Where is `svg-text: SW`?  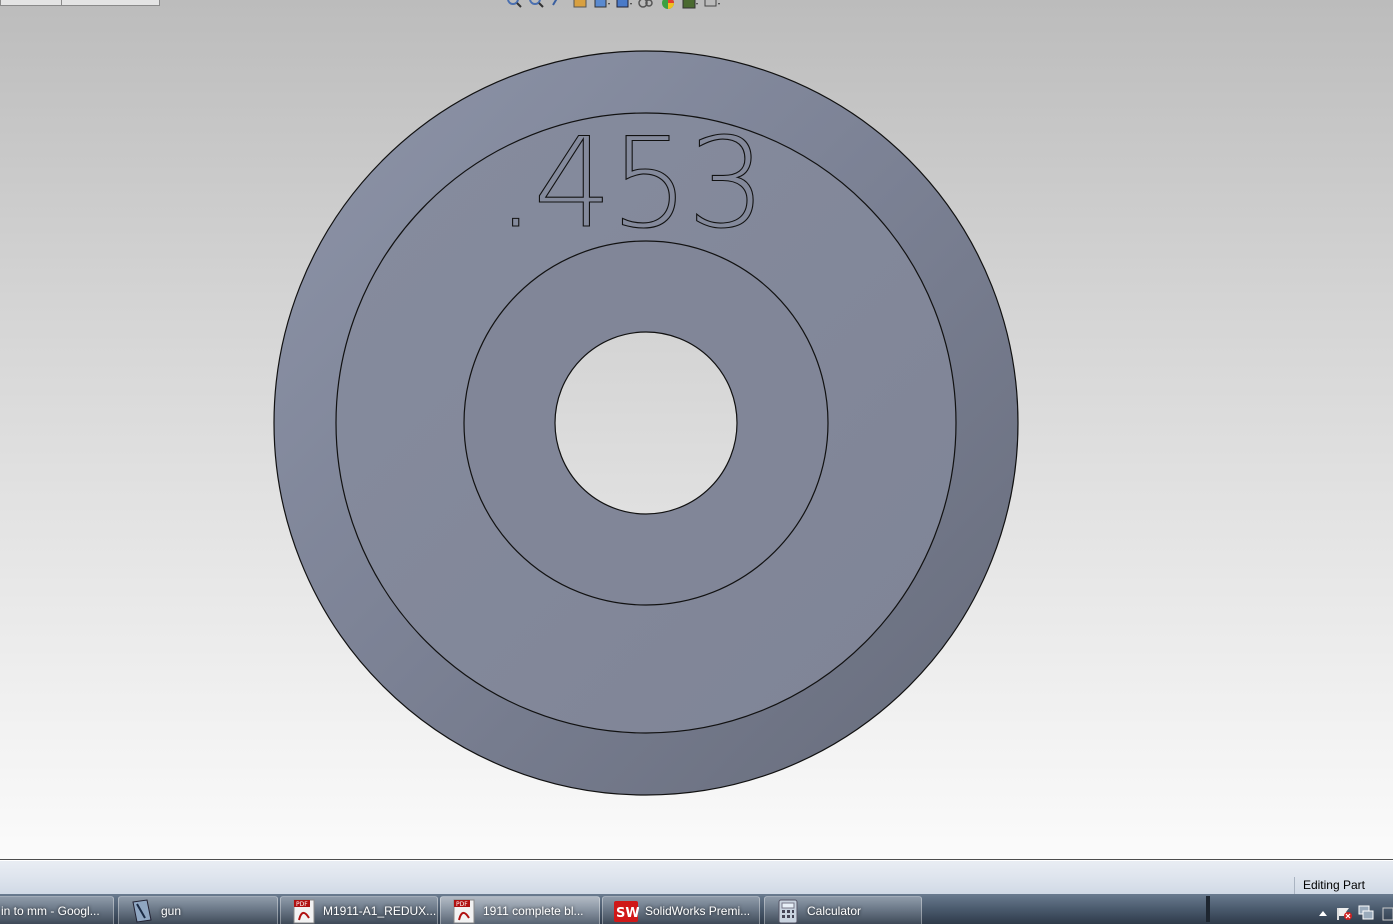
svg-text: SW is located at coordinates (627, 913).